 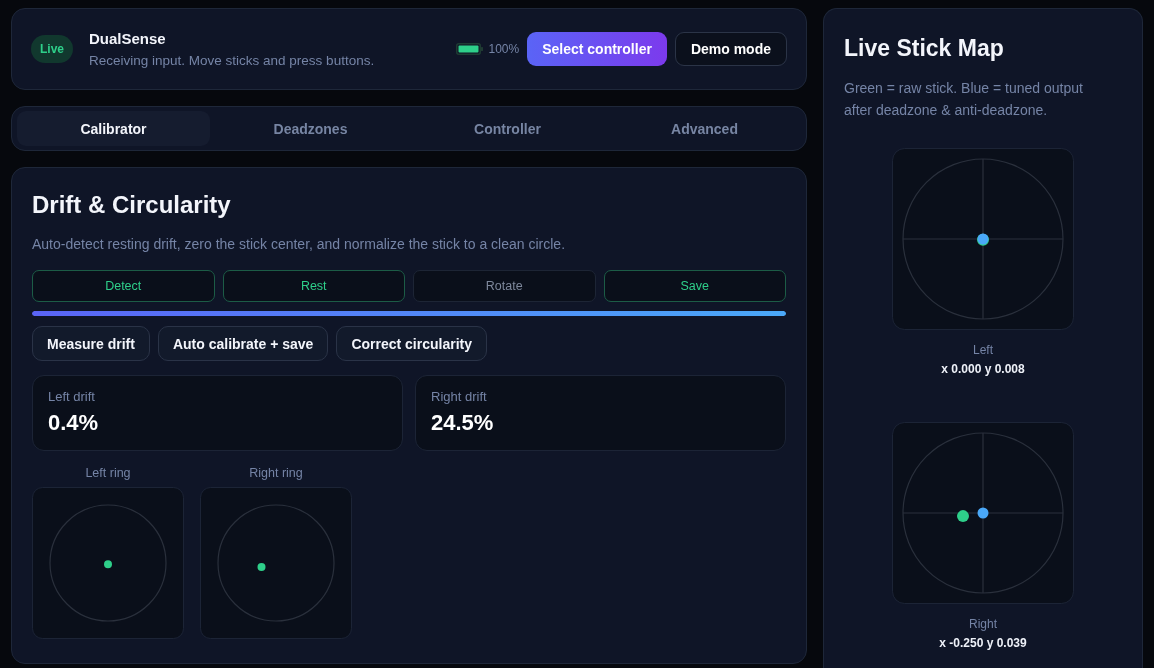 I want to click on select-controller-button: Select controller, so click(x=597, y=49).